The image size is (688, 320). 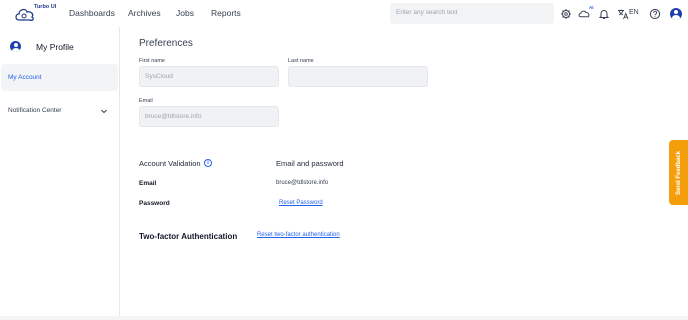 I want to click on info-icon: i, so click(x=208, y=163).